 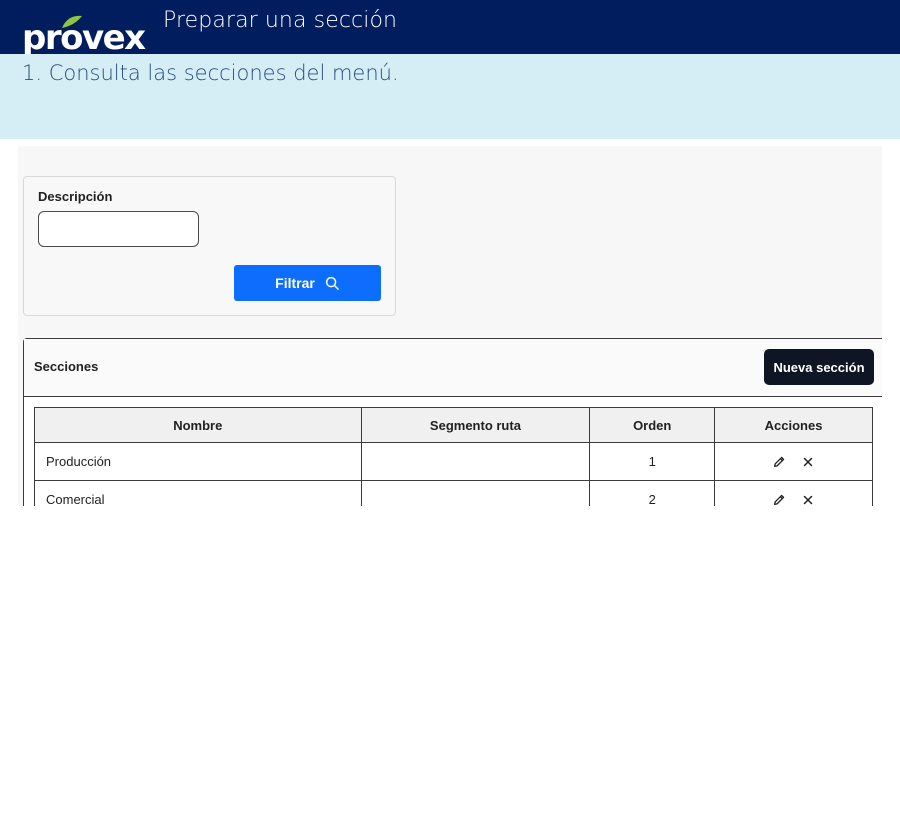 What do you see at coordinates (793, 425) in the screenshot?
I see `column-header-acciones: Acciones` at bounding box center [793, 425].